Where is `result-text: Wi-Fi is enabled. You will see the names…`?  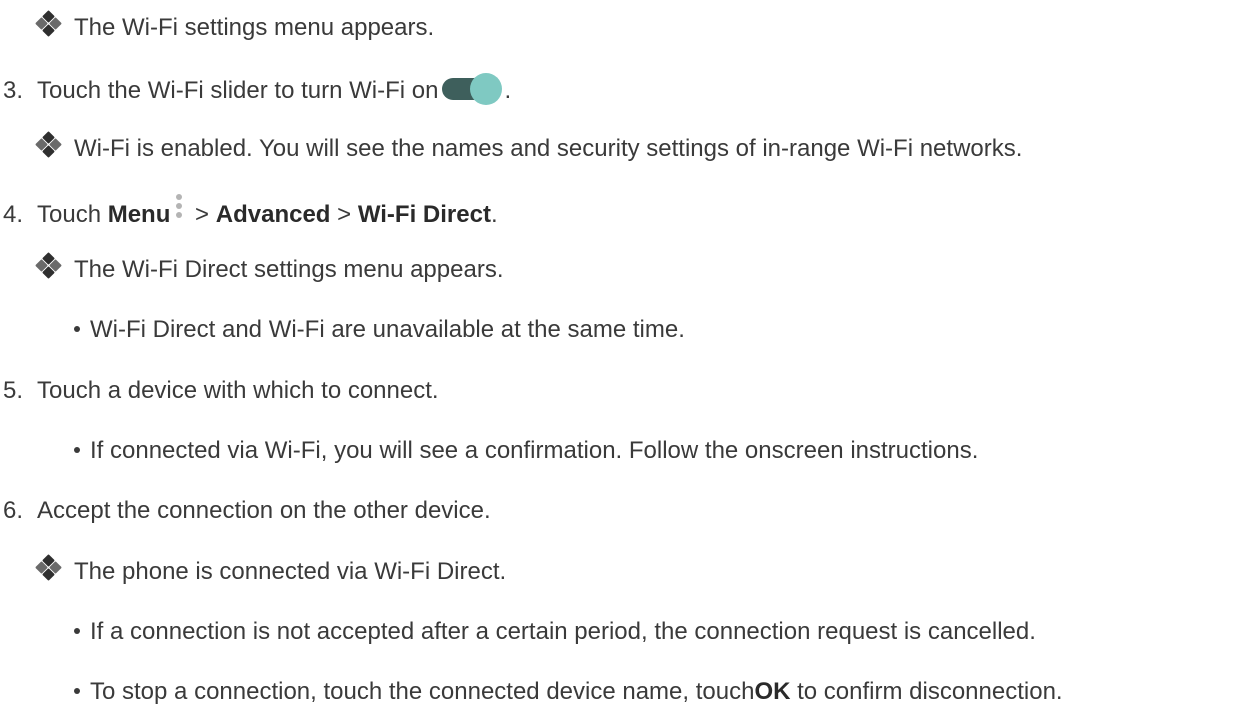
result-text: Wi-Fi is enabled. You will see the names… is located at coordinates (548, 148).